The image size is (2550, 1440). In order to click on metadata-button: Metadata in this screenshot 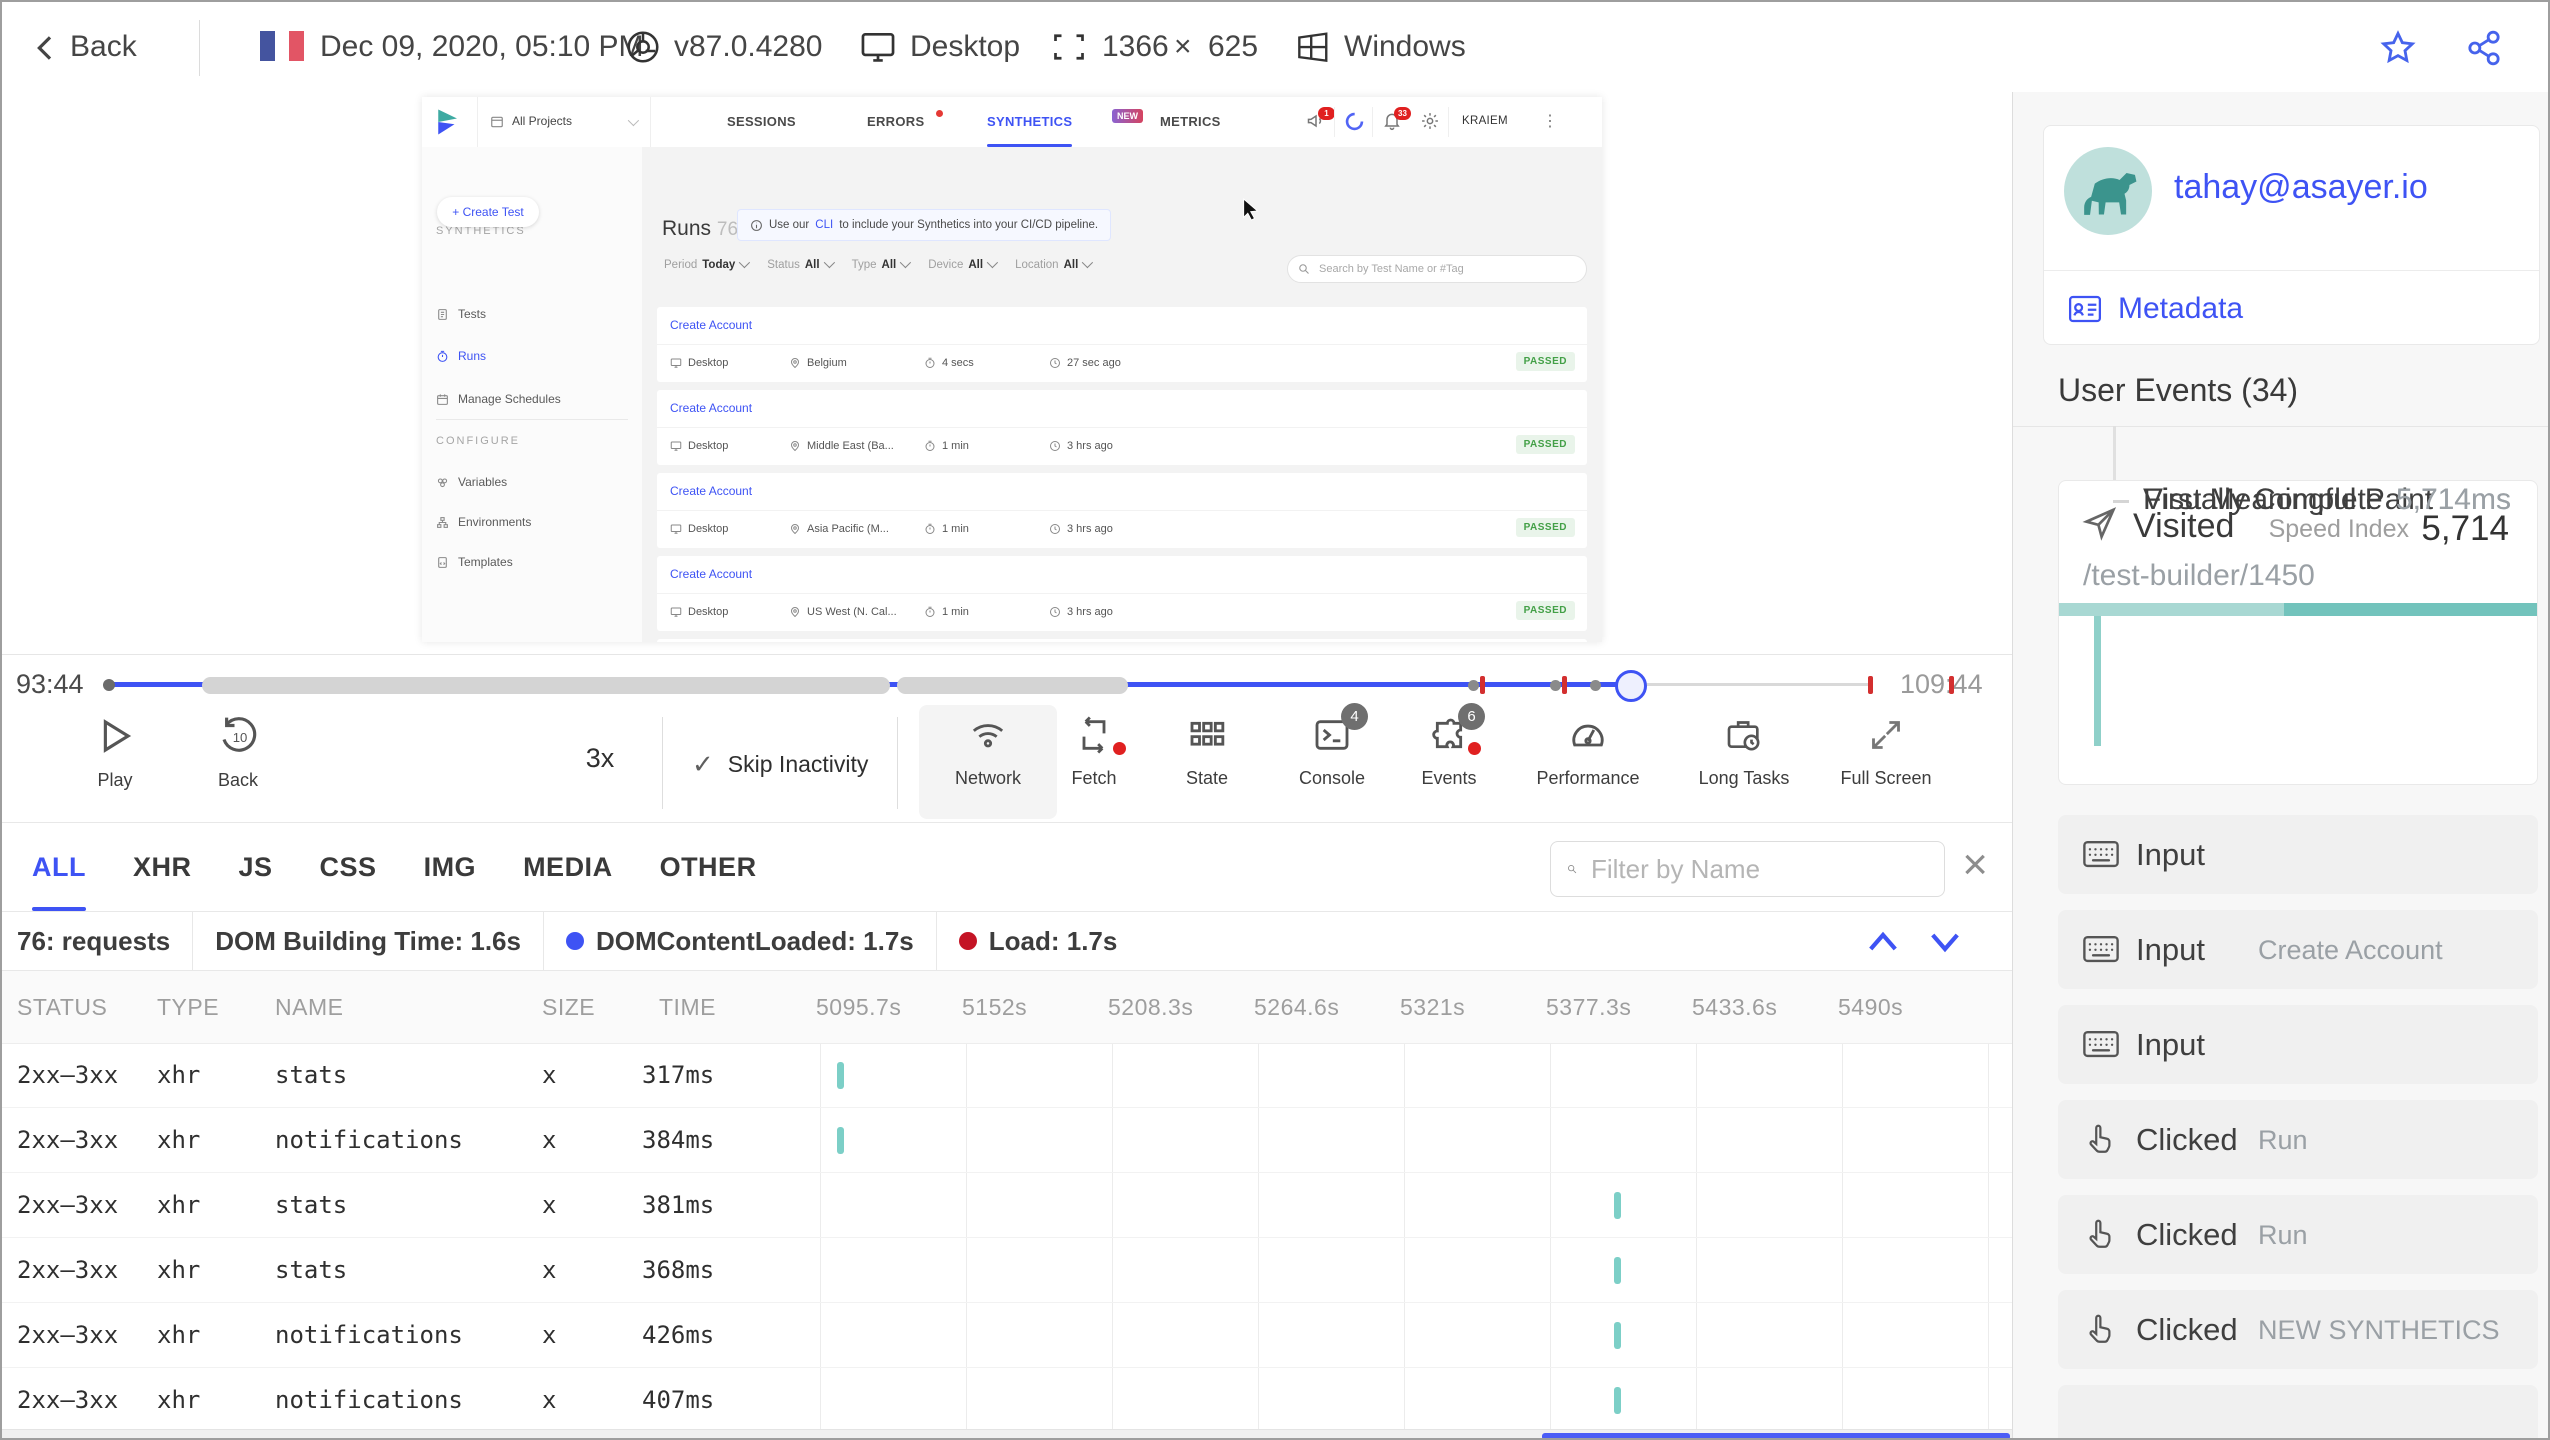, I will do `click(2155, 309)`.